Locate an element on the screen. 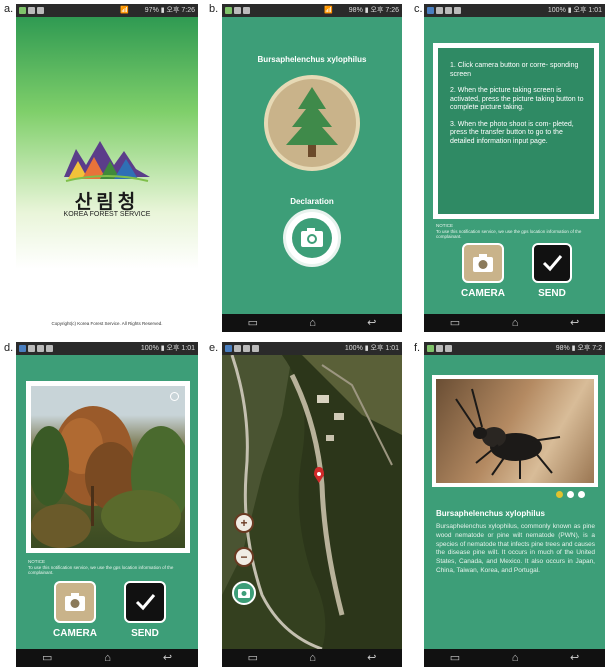 The image size is (605, 667). carousel-dots is located at coordinates (570, 494).